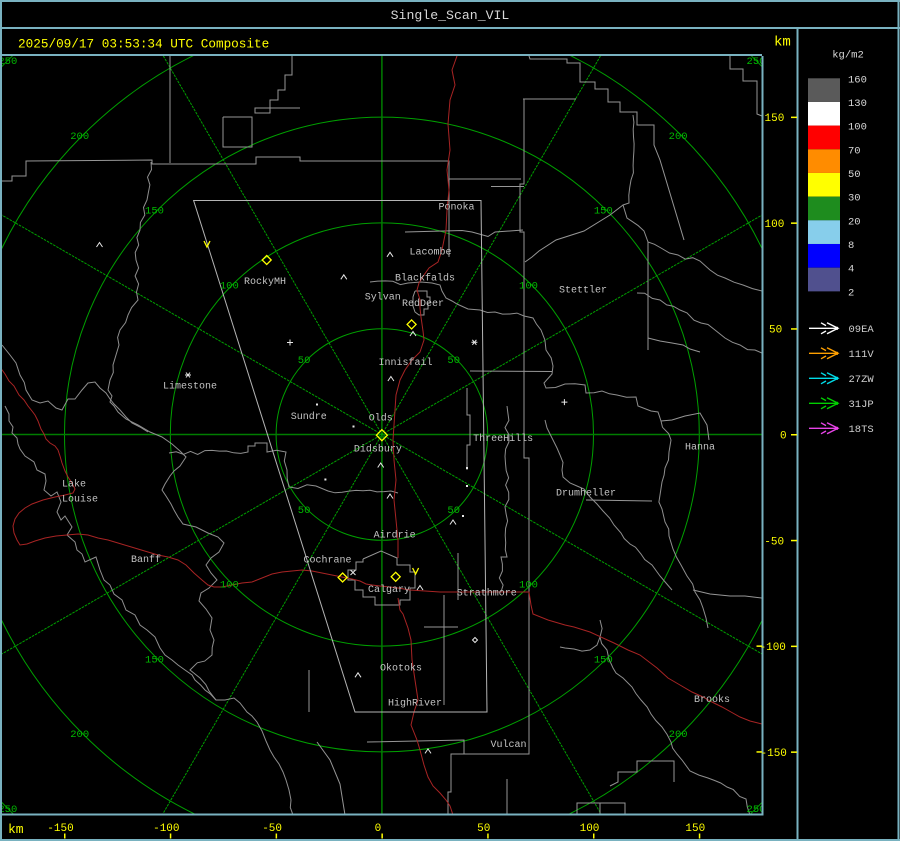 This screenshot has height=841, width=900. I want to click on svg-text: Hanna, so click(700, 448).